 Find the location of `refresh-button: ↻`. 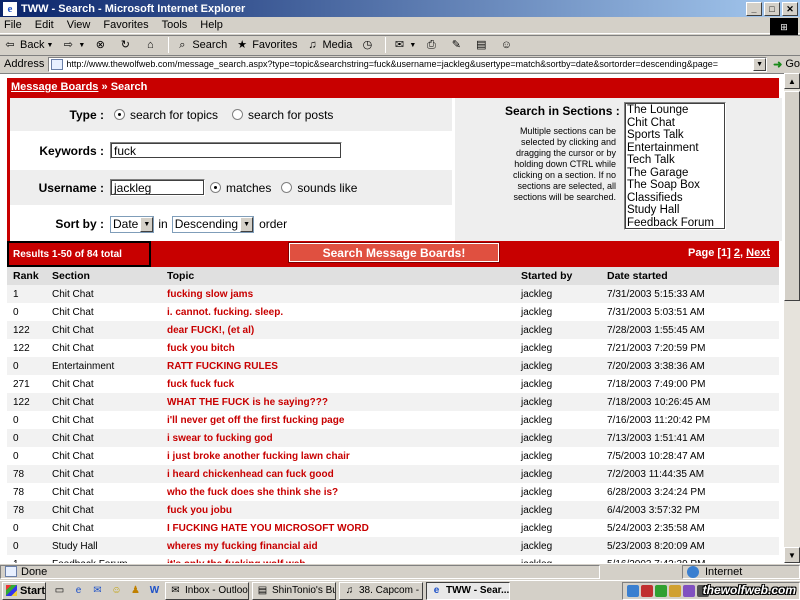

refresh-button: ↻ is located at coordinates (126, 45).